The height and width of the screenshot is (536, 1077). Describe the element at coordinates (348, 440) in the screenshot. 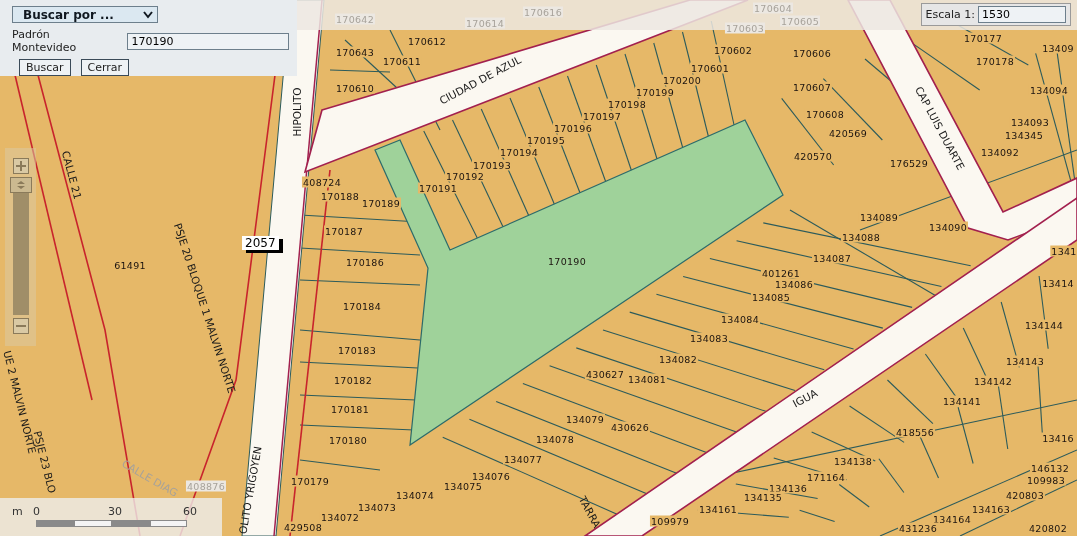

I see `parcel-number: 170180` at that location.